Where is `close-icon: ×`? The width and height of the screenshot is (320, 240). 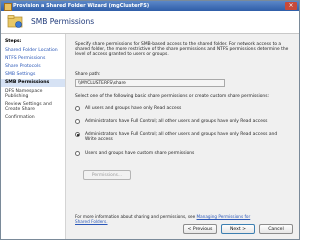
close-icon: × is located at coordinates (291, 6).